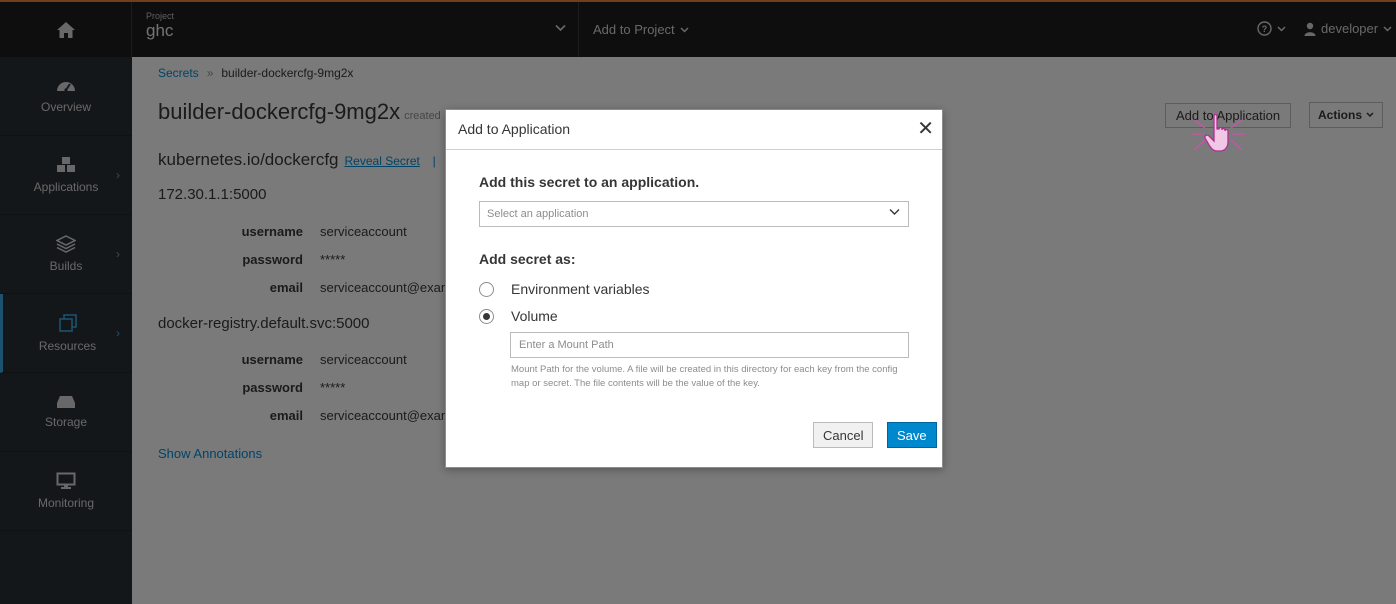 This screenshot has width=1396, height=604. I want to click on modal-header: Add to Application ✕, so click(694, 130).